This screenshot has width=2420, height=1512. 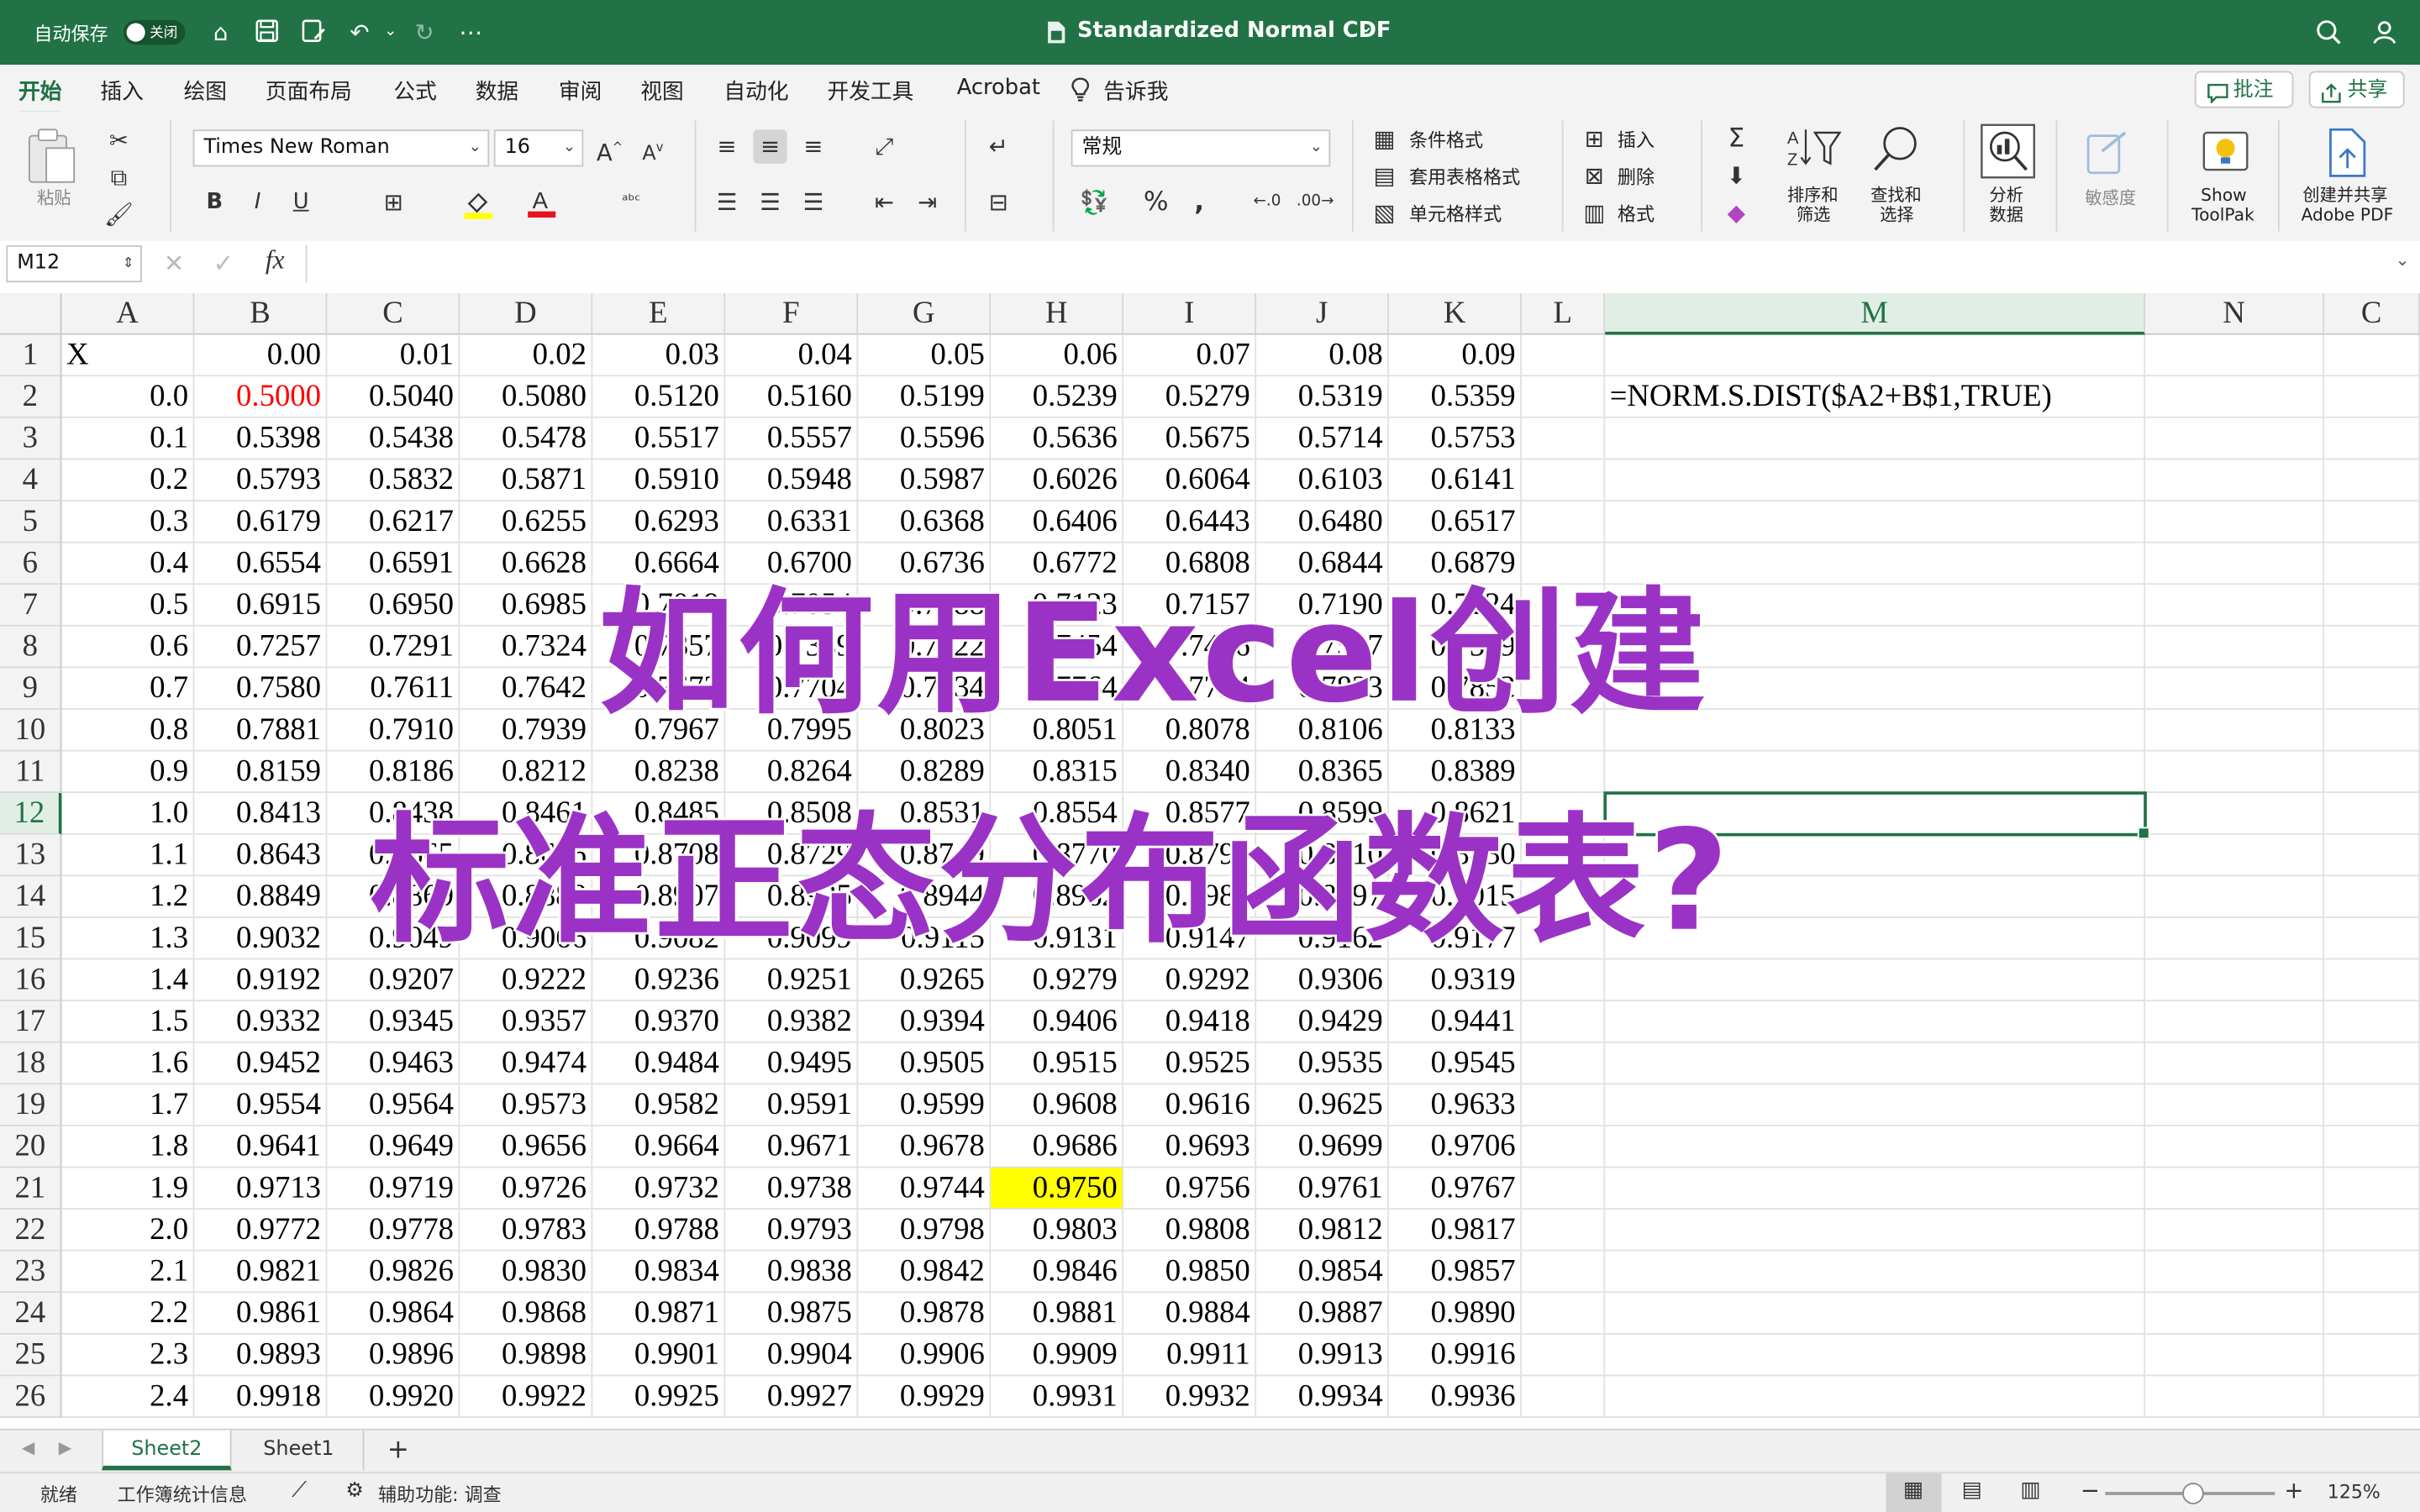 What do you see at coordinates (128, 647) in the screenshot?
I see `cell: 0.6` at bounding box center [128, 647].